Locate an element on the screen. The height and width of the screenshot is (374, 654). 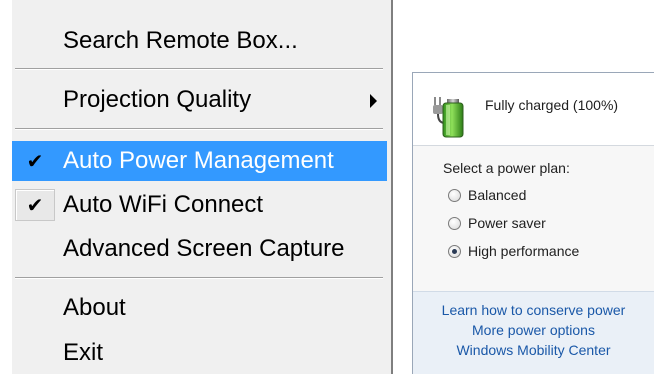
menu-item-label: Auto Power Management is located at coordinates (198, 160).